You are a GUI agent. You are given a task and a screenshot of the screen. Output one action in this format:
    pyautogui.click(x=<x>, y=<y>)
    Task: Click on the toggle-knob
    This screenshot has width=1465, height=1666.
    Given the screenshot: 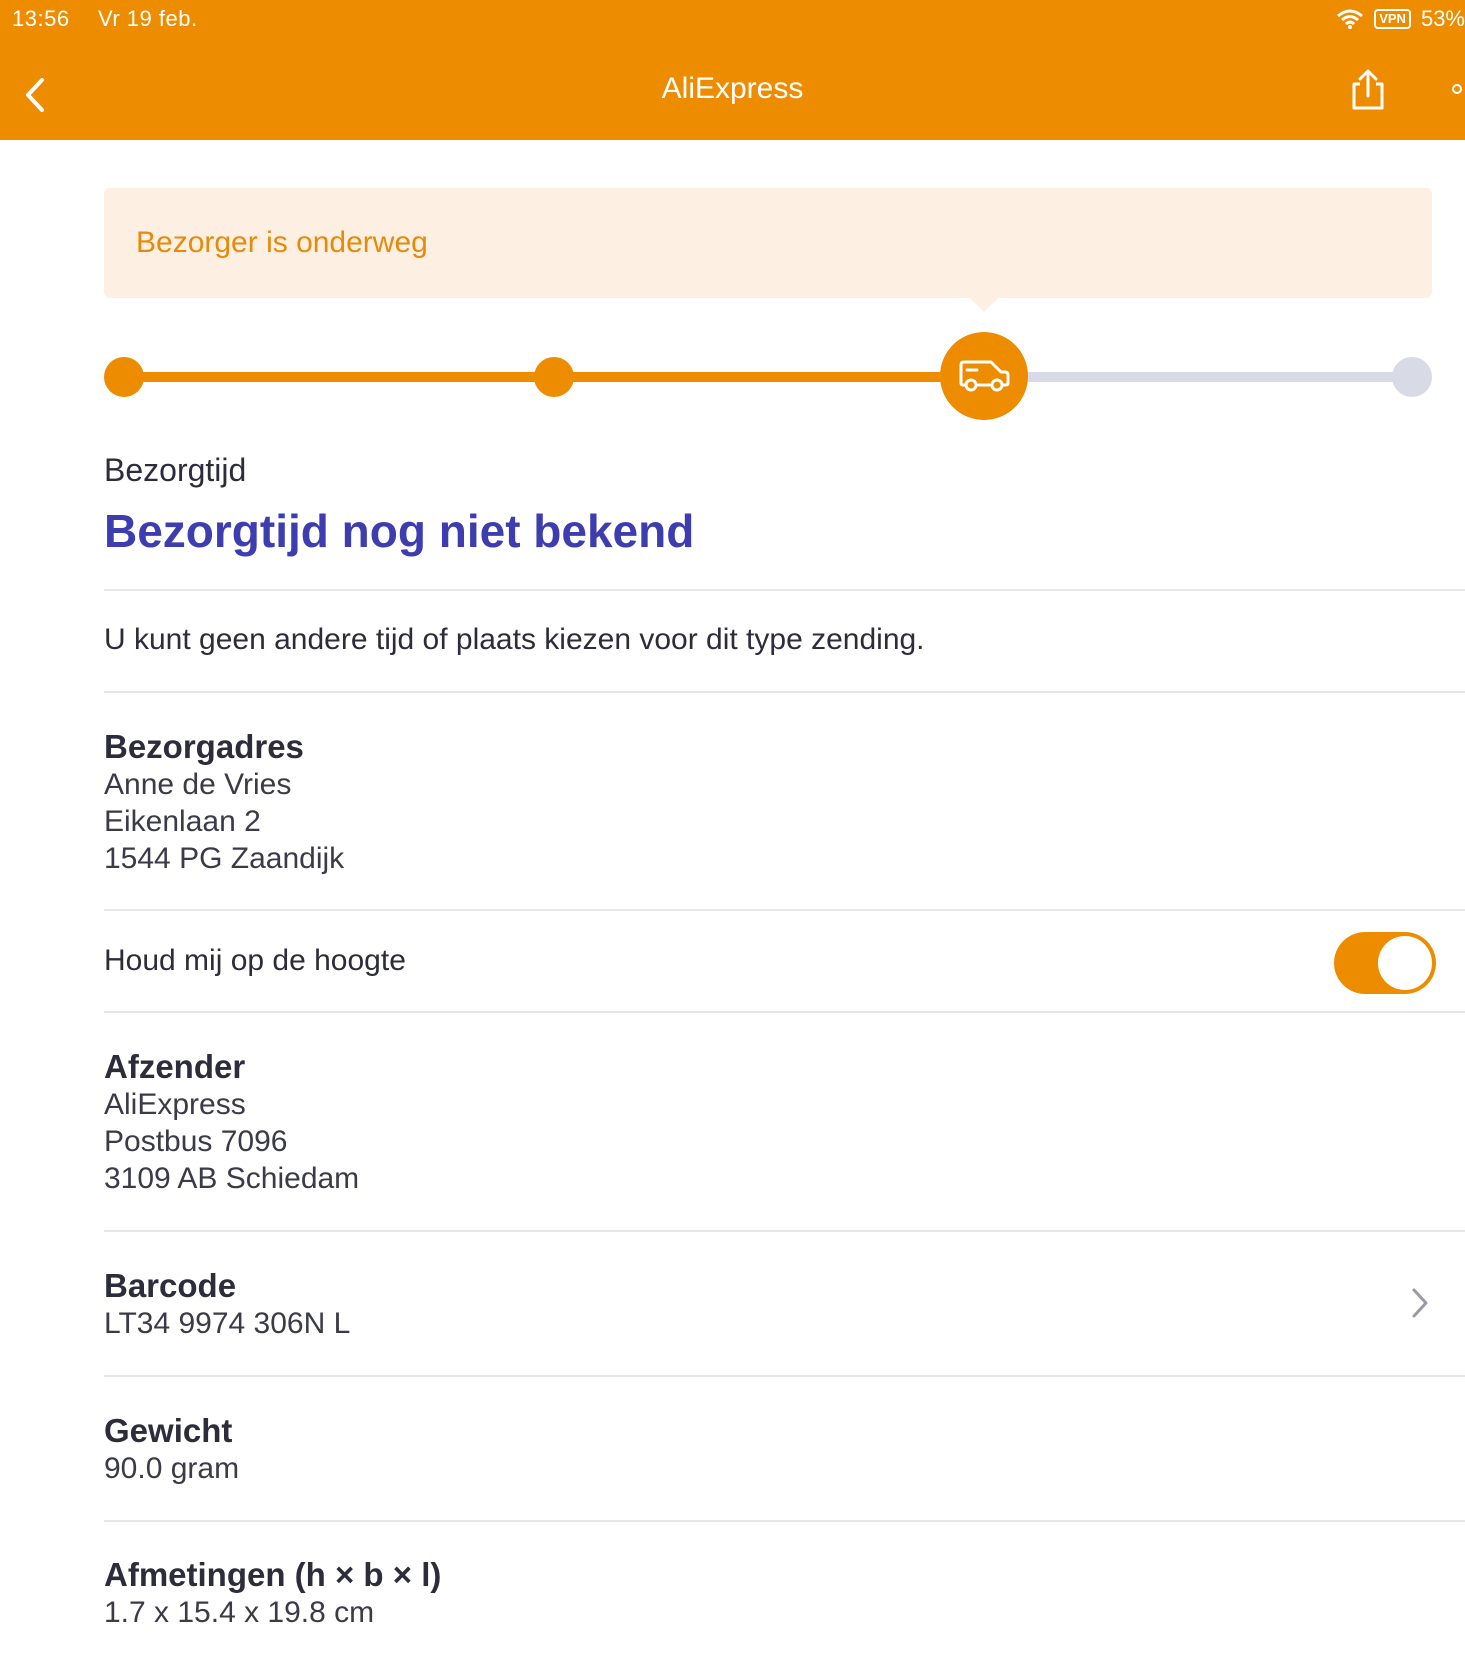 What is the action you would take?
    pyautogui.click(x=1405, y=963)
    